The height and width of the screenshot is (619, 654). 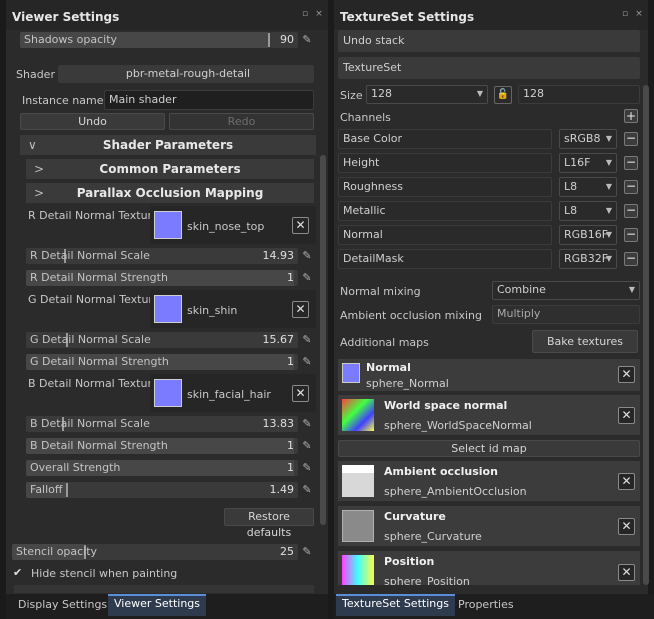 I want to click on b-detail-scale-slider: B Detail Normal Scale 13.83, so click(x=162, y=424).